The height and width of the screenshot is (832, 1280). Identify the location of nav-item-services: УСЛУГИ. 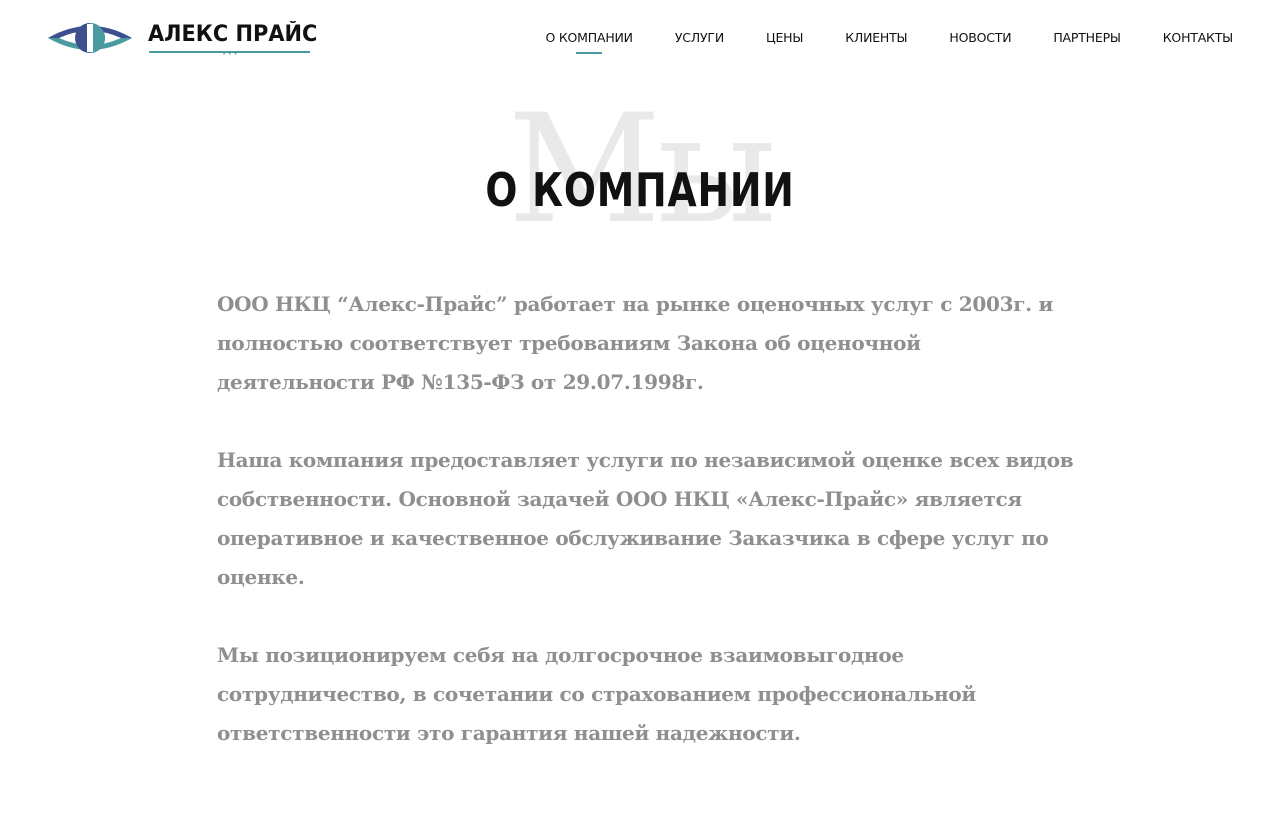
(699, 38).